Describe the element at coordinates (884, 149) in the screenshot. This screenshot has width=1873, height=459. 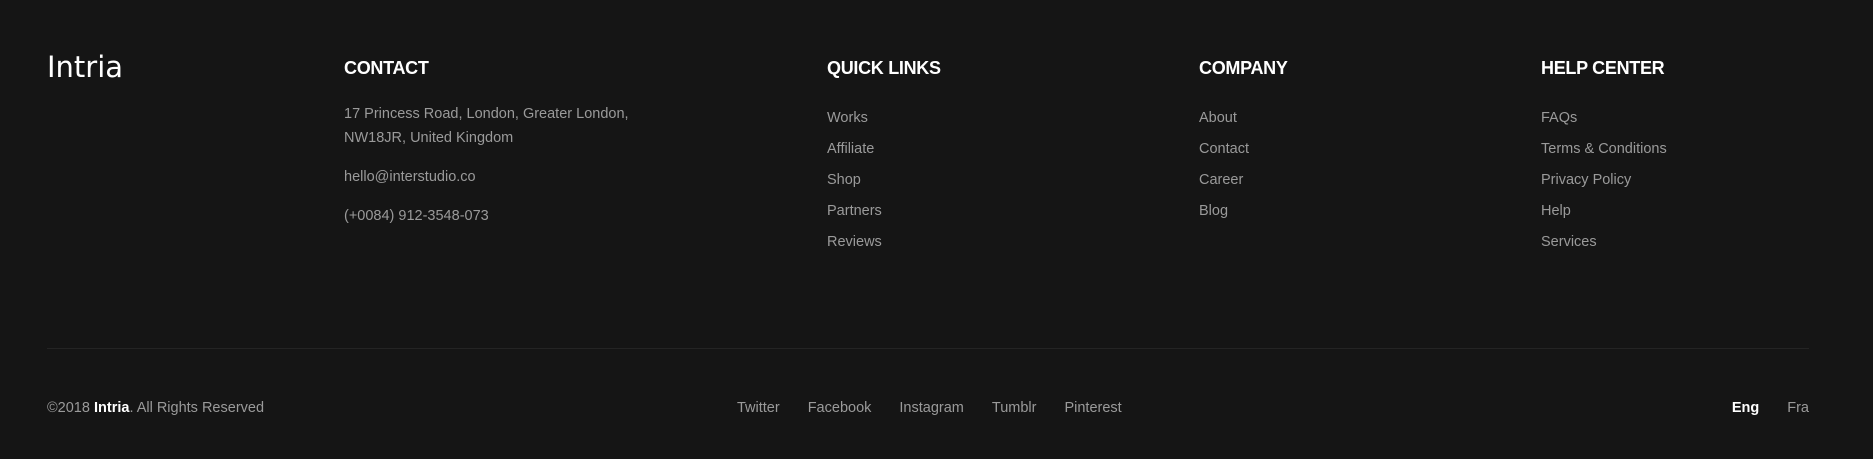
I see `quick-link-affiliate: Affiliate` at that location.